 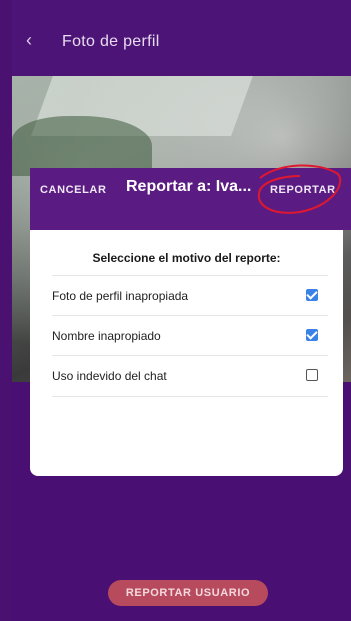 What do you see at coordinates (303, 190) in the screenshot?
I see `report-button: REPORTAR` at bounding box center [303, 190].